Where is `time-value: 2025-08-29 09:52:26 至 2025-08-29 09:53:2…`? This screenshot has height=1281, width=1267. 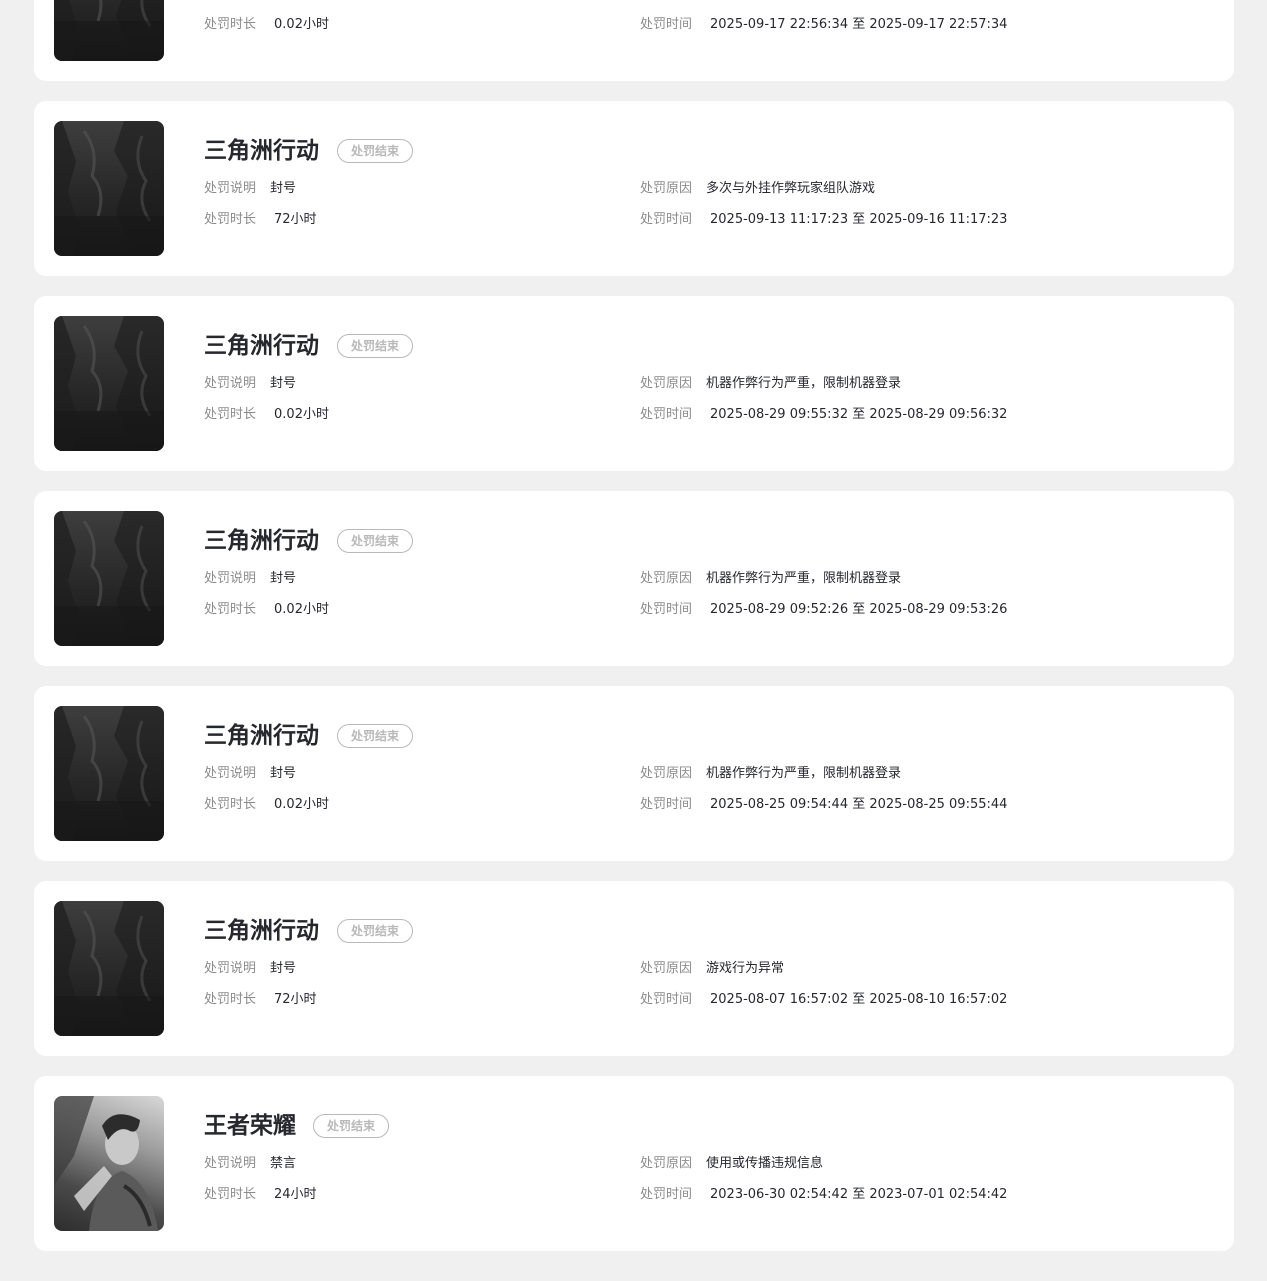
time-value: 2025-08-29 09:52:26 至 2025-08-29 09:53:2… is located at coordinates (859, 609).